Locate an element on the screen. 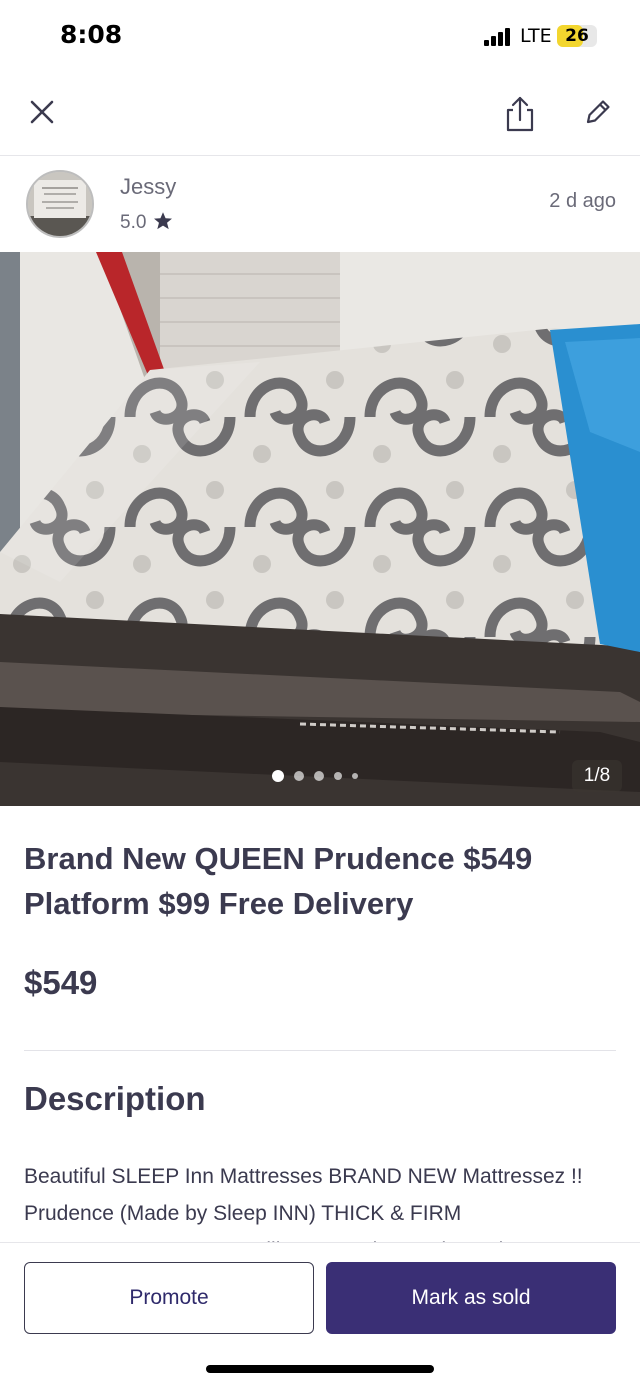 This screenshot has width=640, height=1384. seller-avatar is located at coordinates (60, 204).